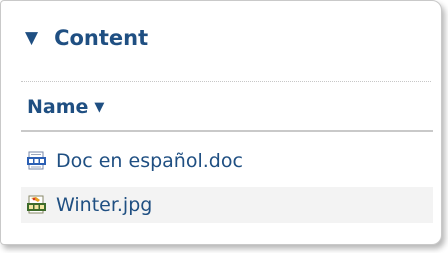 The image size is (448, 253). Describe the element at coordinates (227, 131) in the screenshot. I see `header-underline` at that location.